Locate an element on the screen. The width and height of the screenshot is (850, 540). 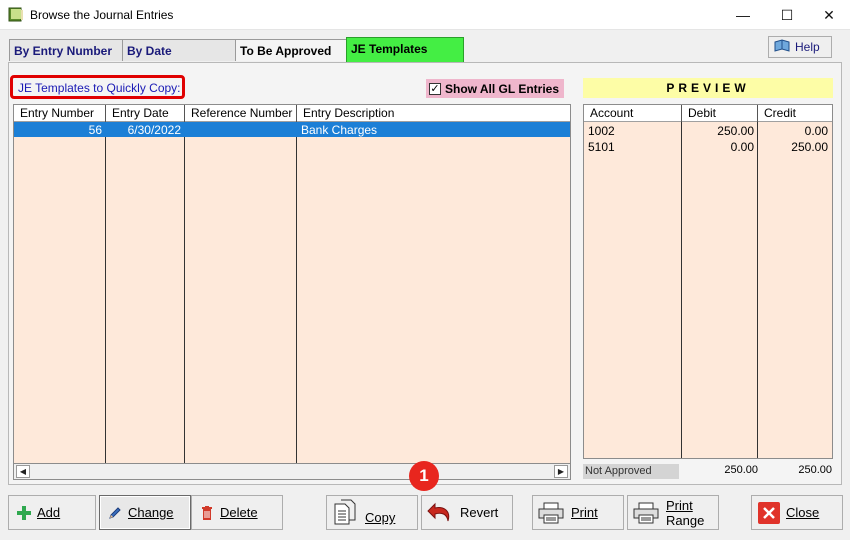
close-label: Close is located at coordinates (803, 512).